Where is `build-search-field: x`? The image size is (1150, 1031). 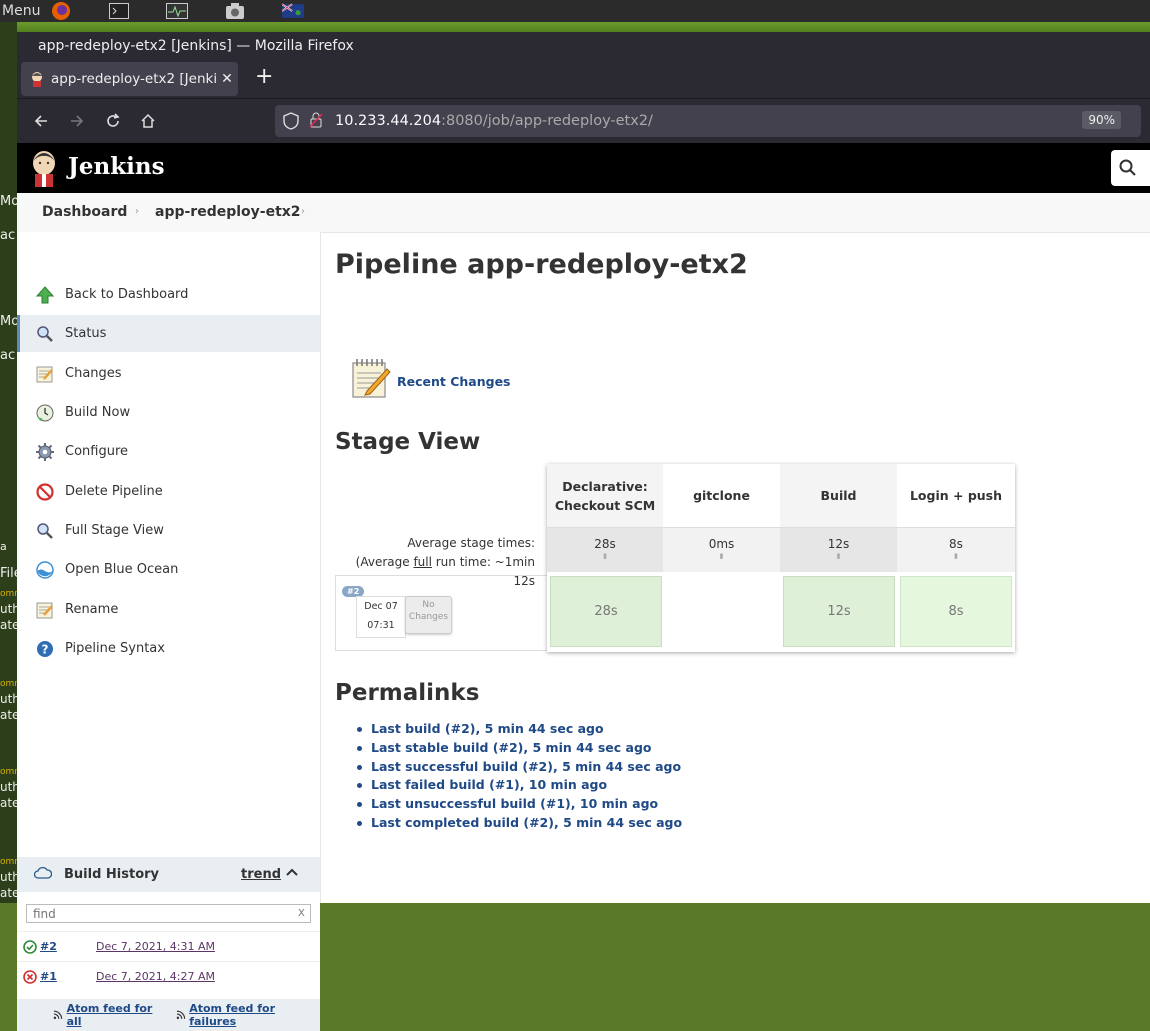
build-search-field: x is located at coordinates (168, 913).